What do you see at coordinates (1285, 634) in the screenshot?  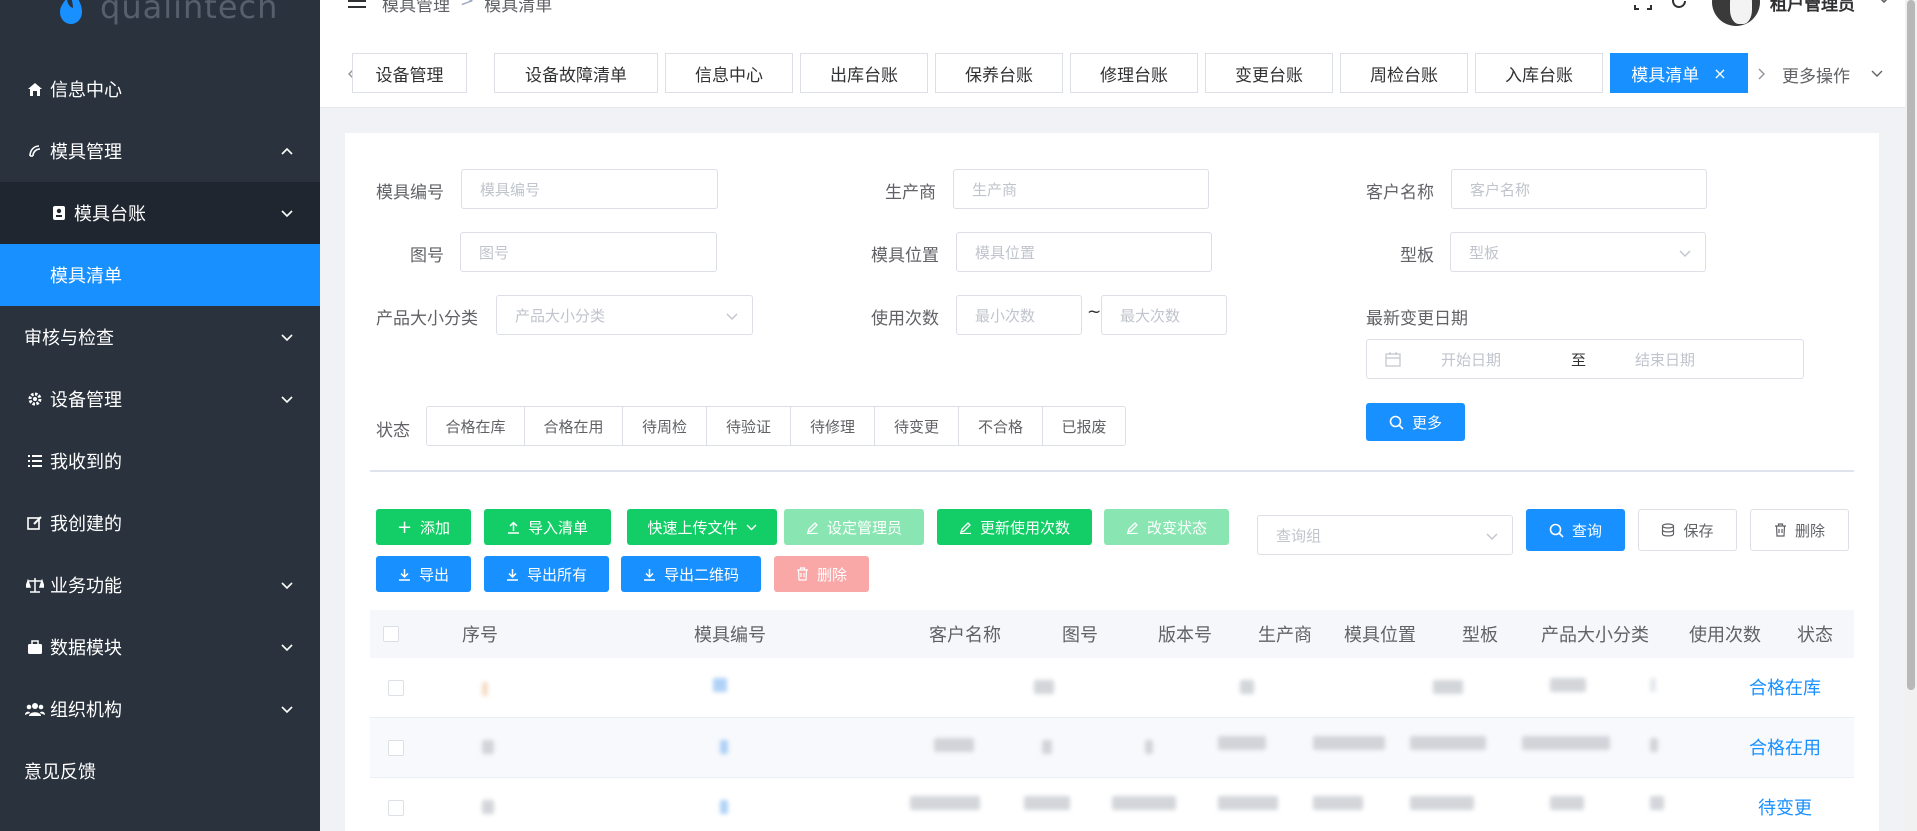 I see `column-header: 生产商` at bounding box center [1285, 634].